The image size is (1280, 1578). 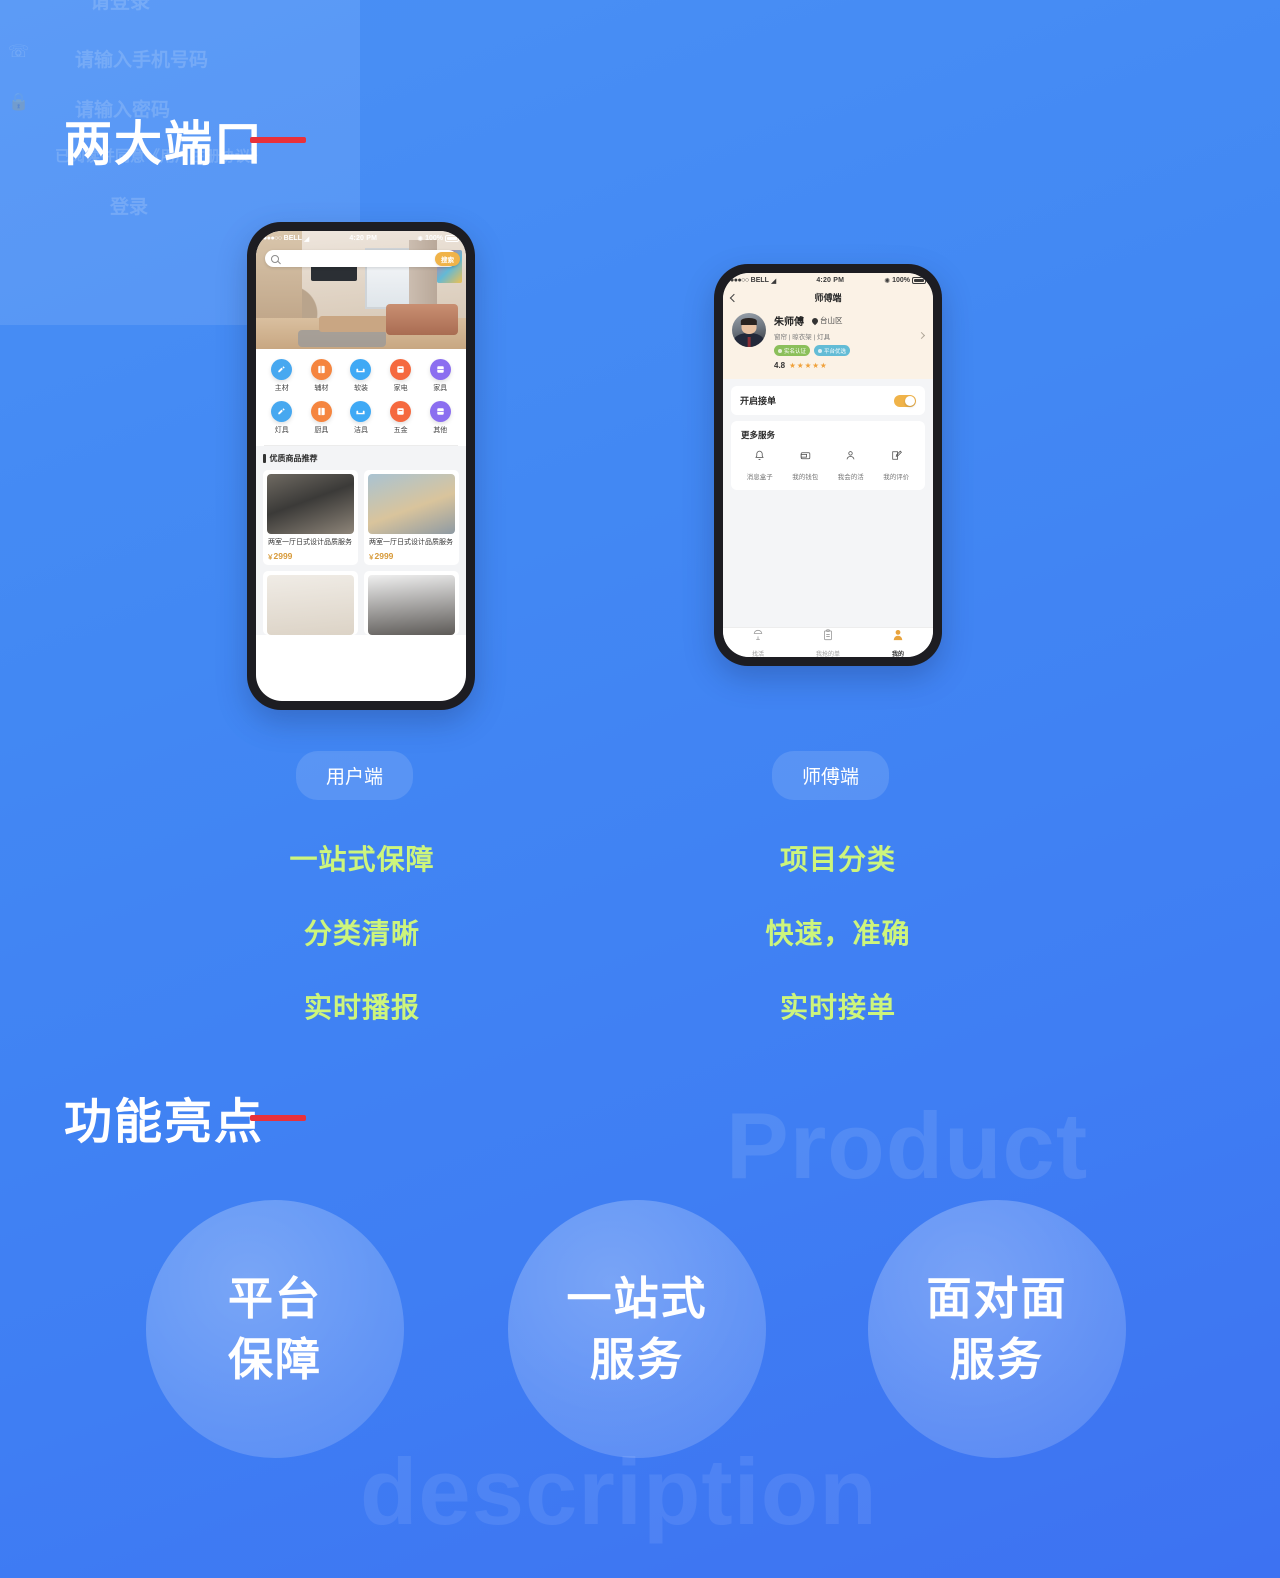 I want to click on service-item-reviews: 我的评价, so click(x=897, y=465).